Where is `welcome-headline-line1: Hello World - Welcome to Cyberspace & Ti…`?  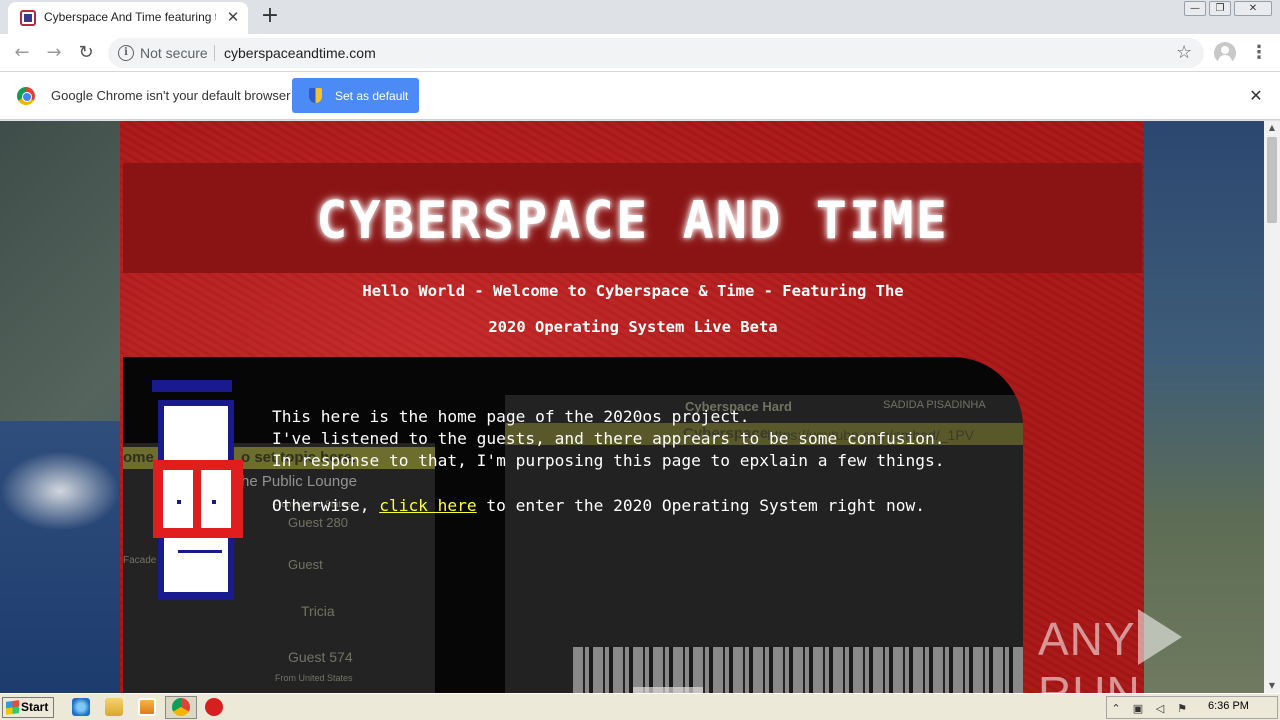
welcome-headline-line1: Hello World - Welcome to Cyberspace & Ti… is located at coordinates (633, 291).